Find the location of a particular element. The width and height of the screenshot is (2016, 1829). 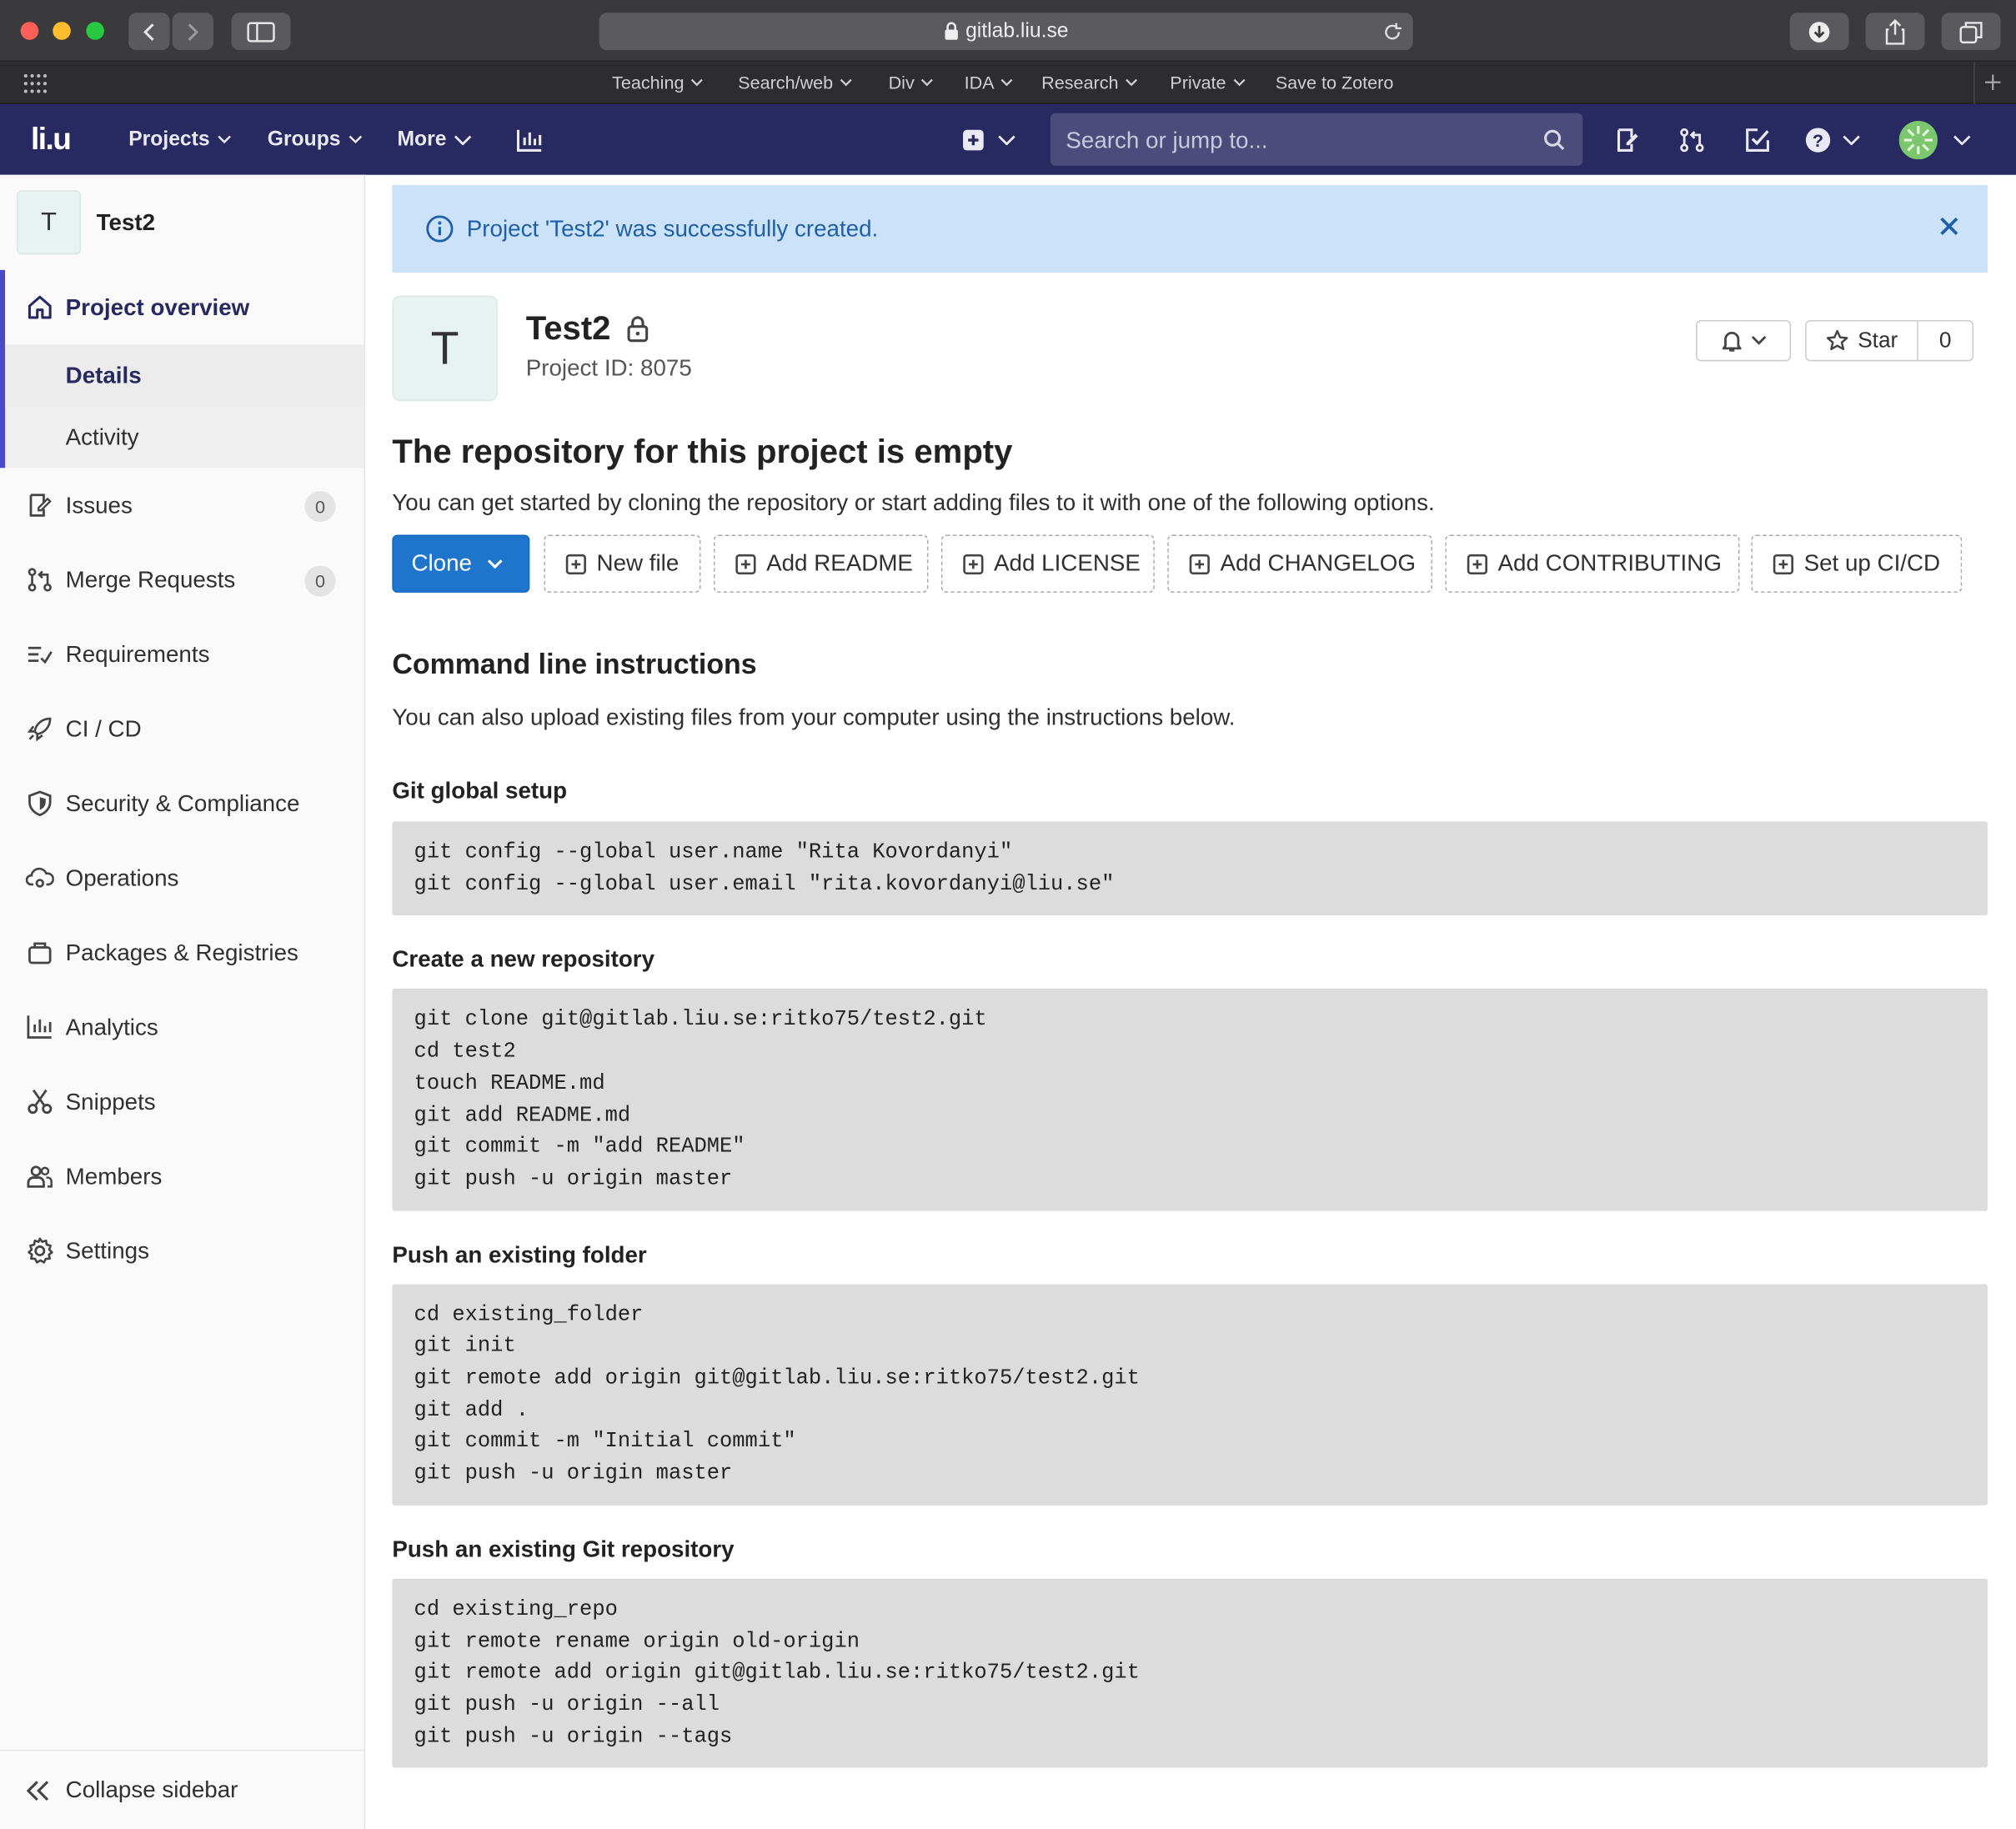

project-header: T Test2 Project ID: 8075 Star 0 is located at coordinates (1190, 353).